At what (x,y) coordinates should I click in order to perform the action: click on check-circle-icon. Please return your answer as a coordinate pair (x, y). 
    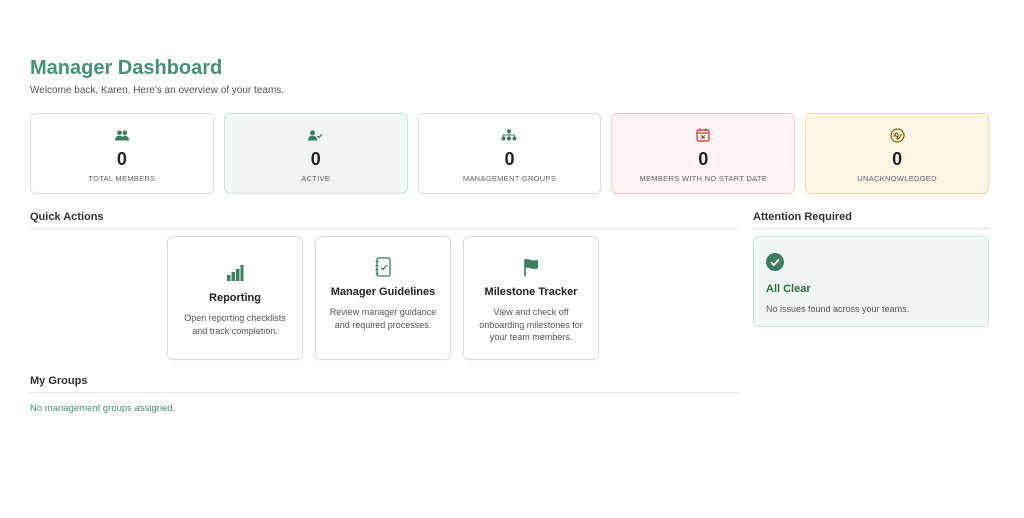
    Looking at the image, I should click on (775, 262).